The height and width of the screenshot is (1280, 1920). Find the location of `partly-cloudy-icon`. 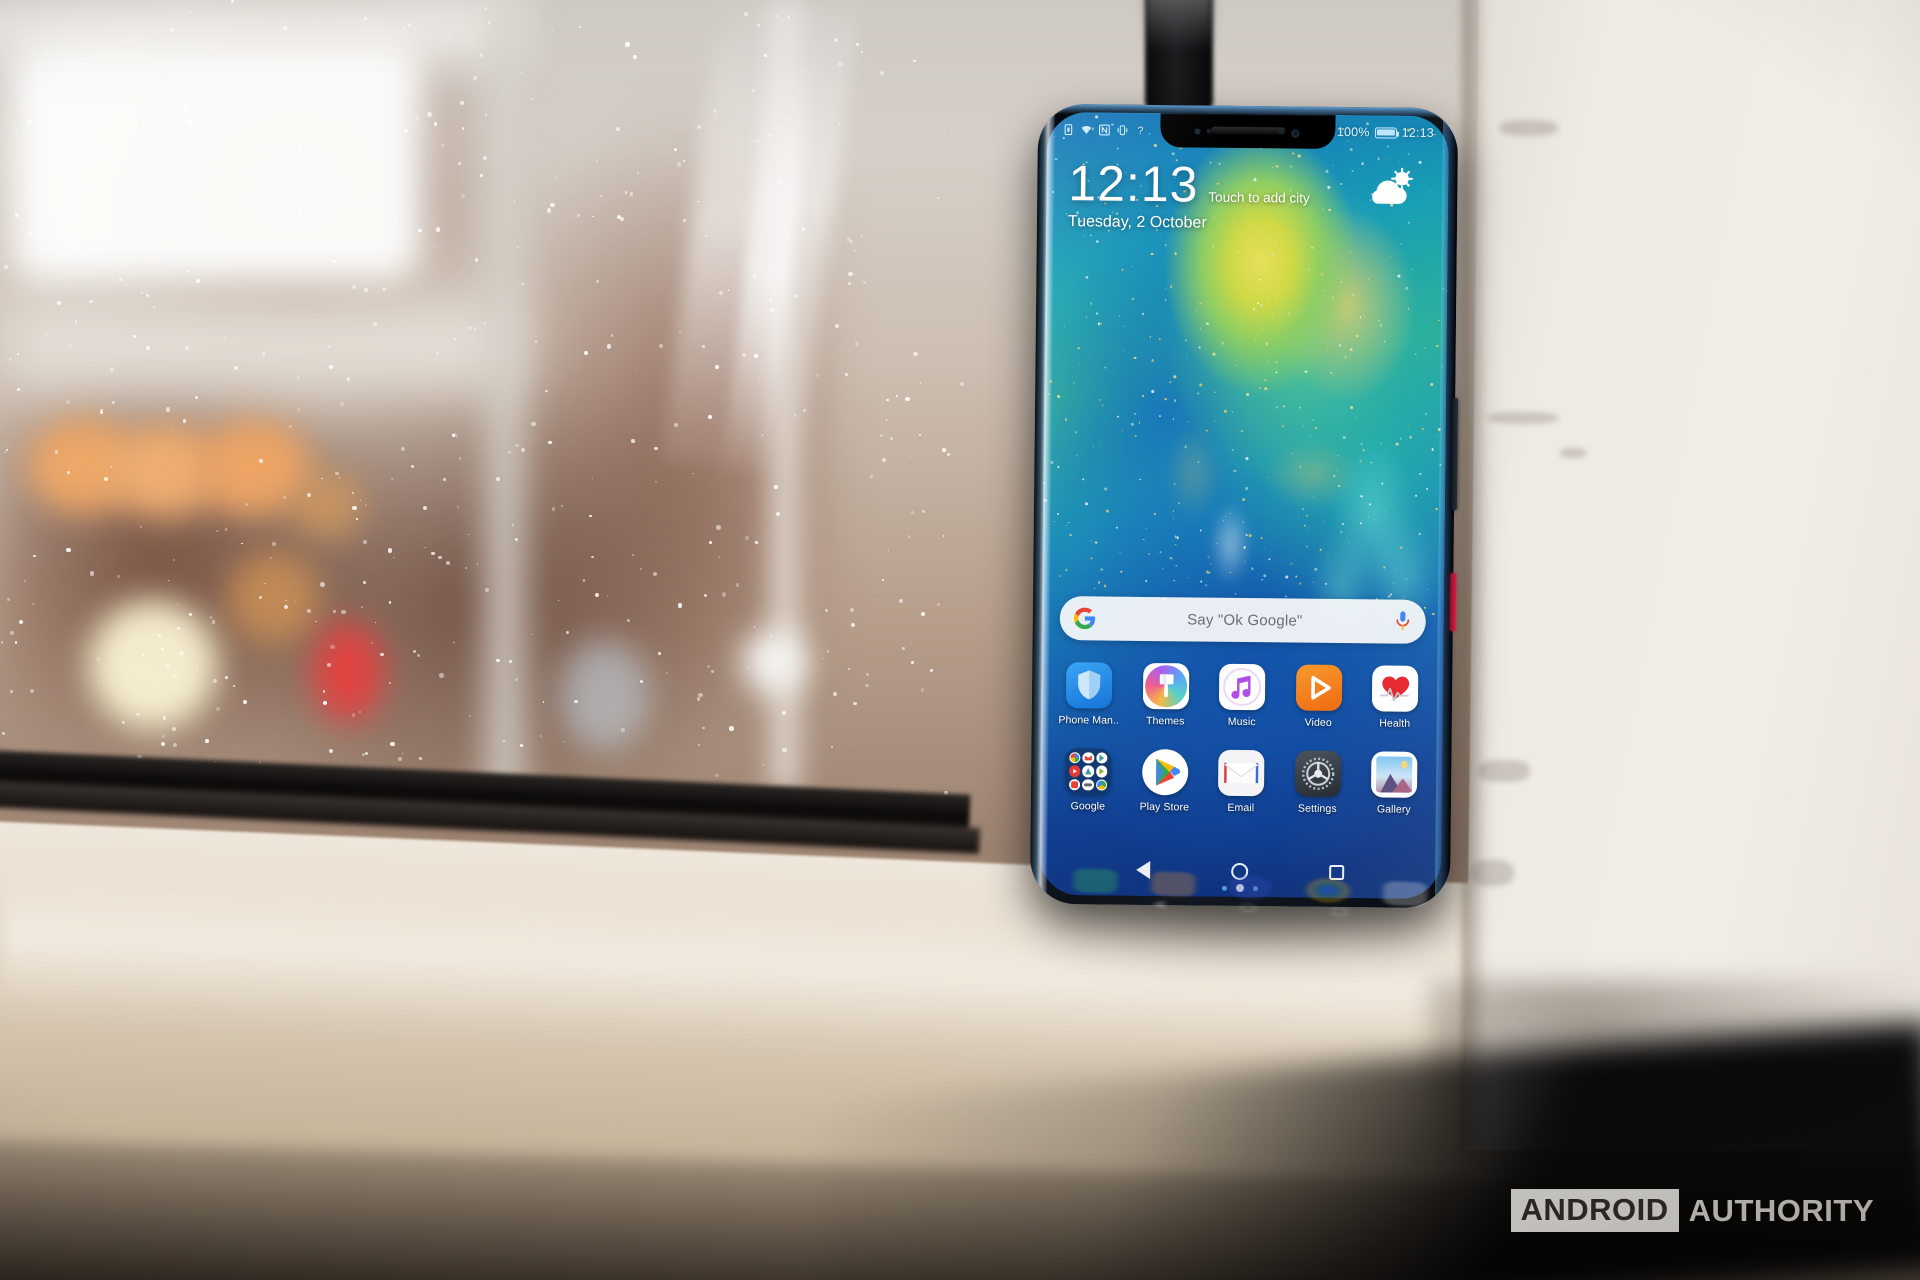

partly-cloudy-icon is located at coordinates (1393, 185).